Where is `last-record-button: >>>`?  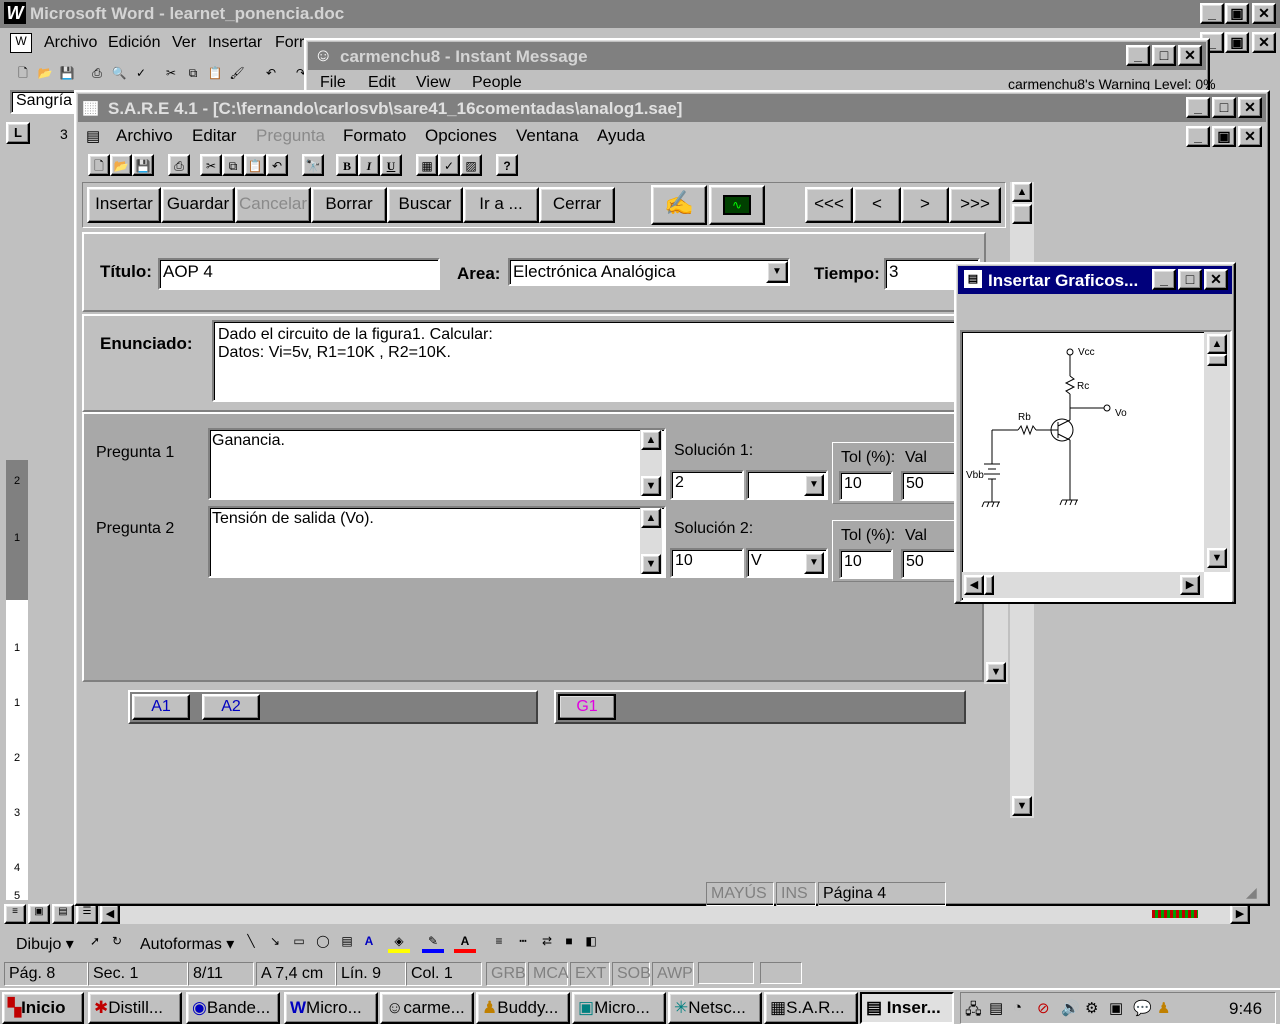
last-record-button: >>> is located at coordinates (975, 205).